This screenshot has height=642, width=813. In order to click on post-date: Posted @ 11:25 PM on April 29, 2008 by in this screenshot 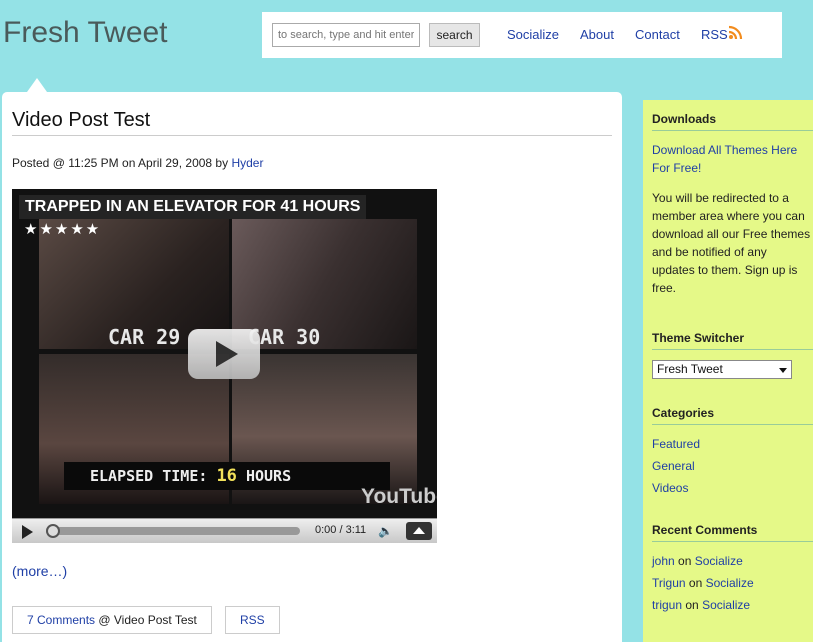, I will do `click(120, 163)`.